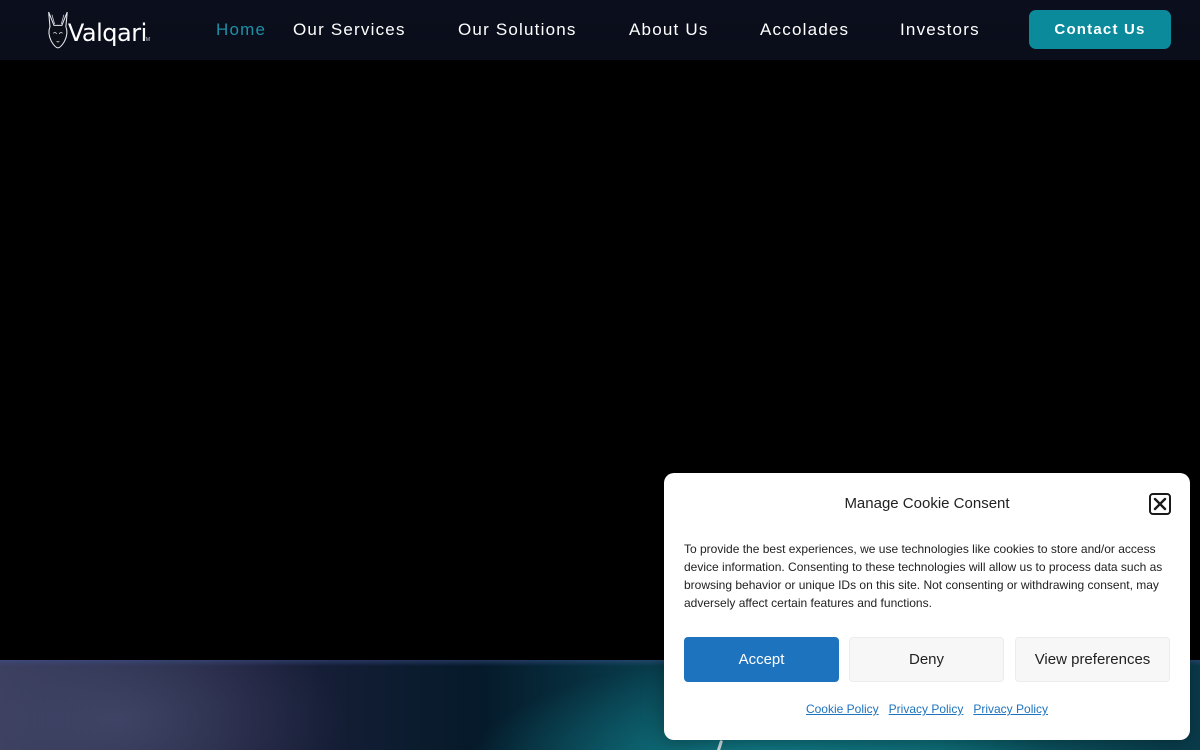 This screenshot has height=750, width=1200. What do you see at coordinates (1092, 659) in the screenshot?
I see `view-preferences-button: View preferences` at bounding box center [1092, 659].